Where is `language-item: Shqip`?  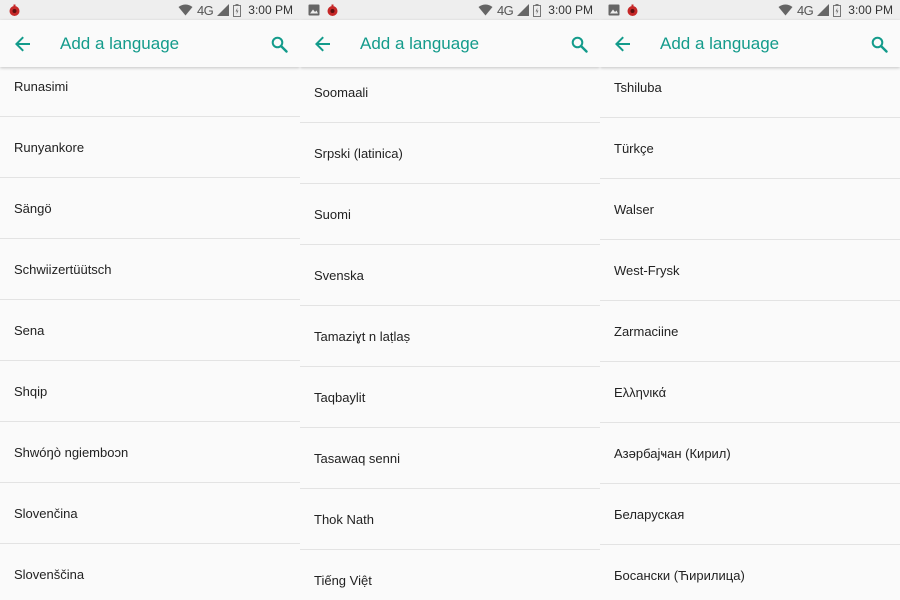 language-item: Shqip is located at coordinates (150, 391).